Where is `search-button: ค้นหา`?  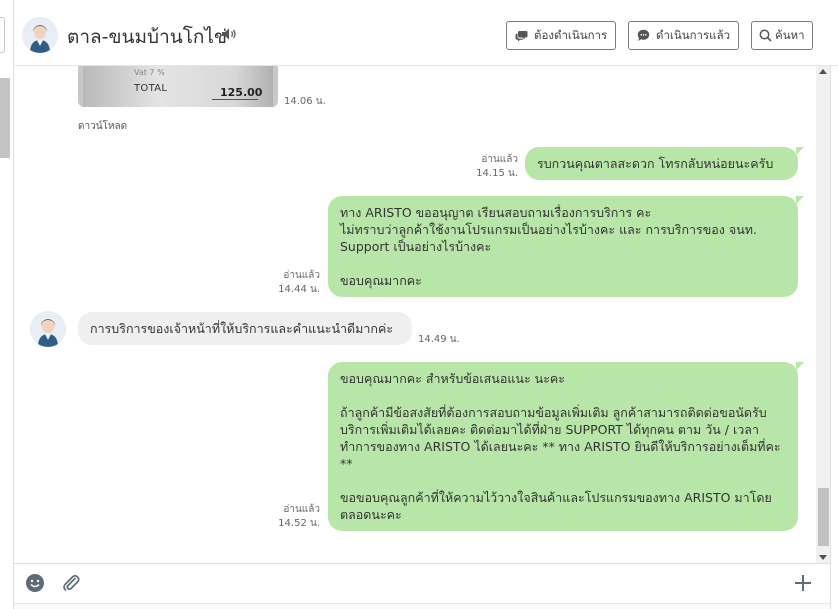 search-button: ค้นหา is located at coordinates (782, 35).